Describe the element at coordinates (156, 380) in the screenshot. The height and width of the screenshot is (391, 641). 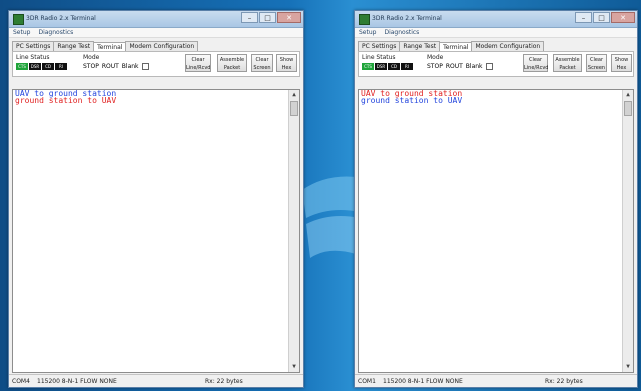
I see `status-bar: COM4 115200 8-N-1 FLOW NONE Rx: 22 bytes` at that location.